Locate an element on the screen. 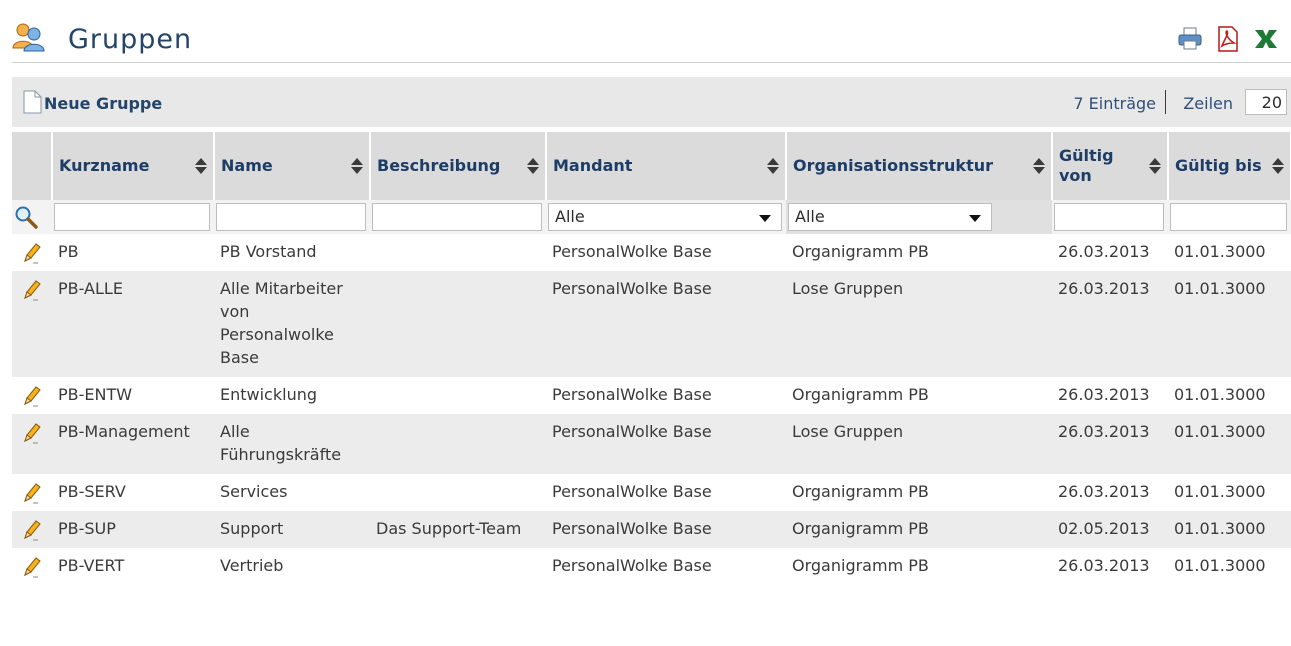 This screenshot has width=1291, height=646. pdf-icon is located at coordinates (1228, 39).